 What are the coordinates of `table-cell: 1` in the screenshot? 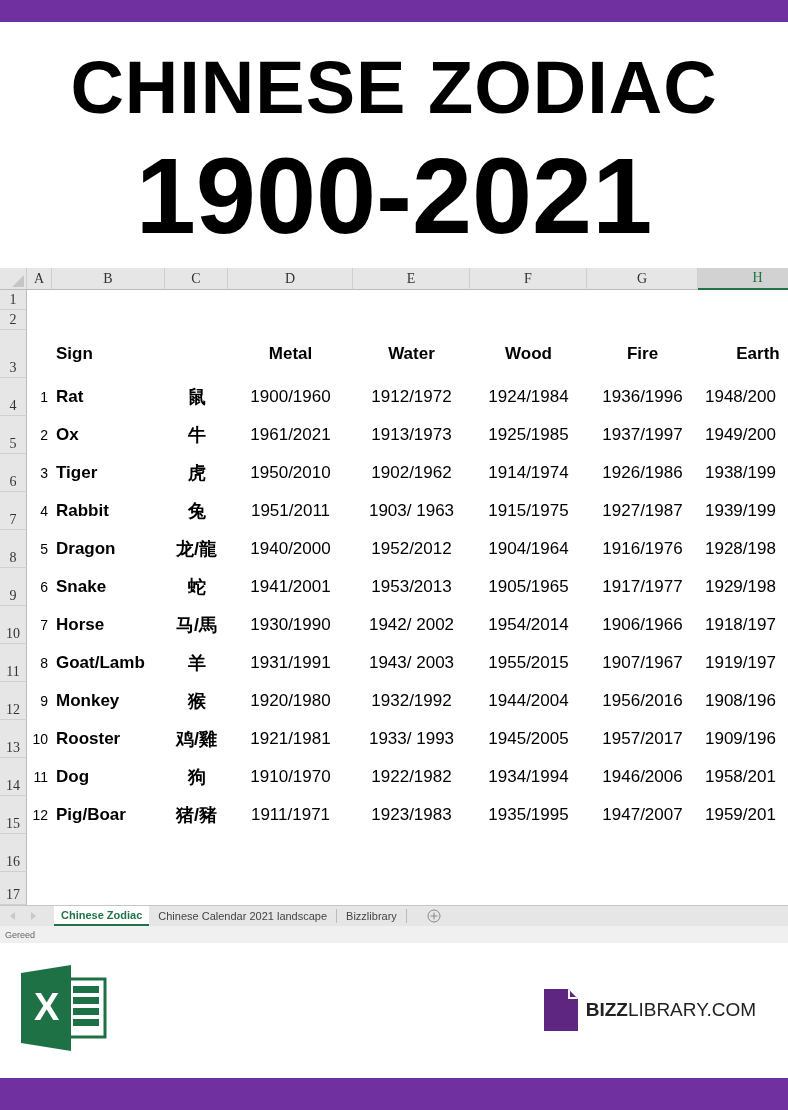 It's located at (44, 397).